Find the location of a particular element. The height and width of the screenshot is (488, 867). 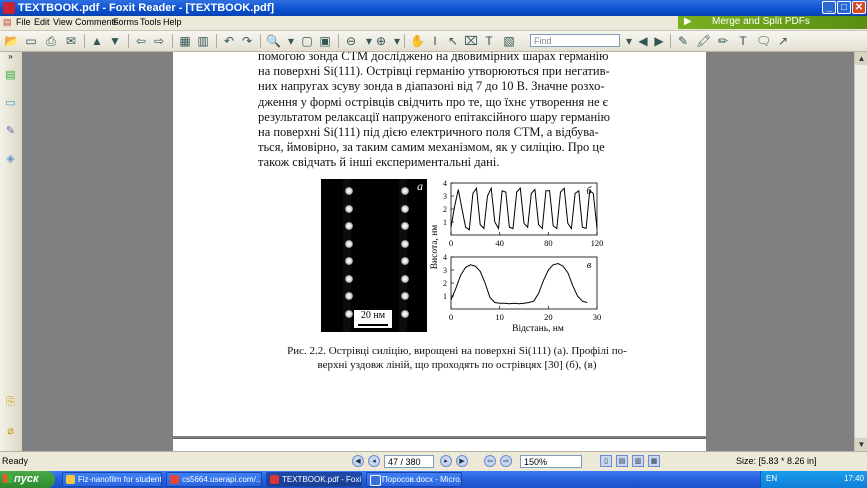

forward-icon: ⇨ is located at coordinates (159, 41).